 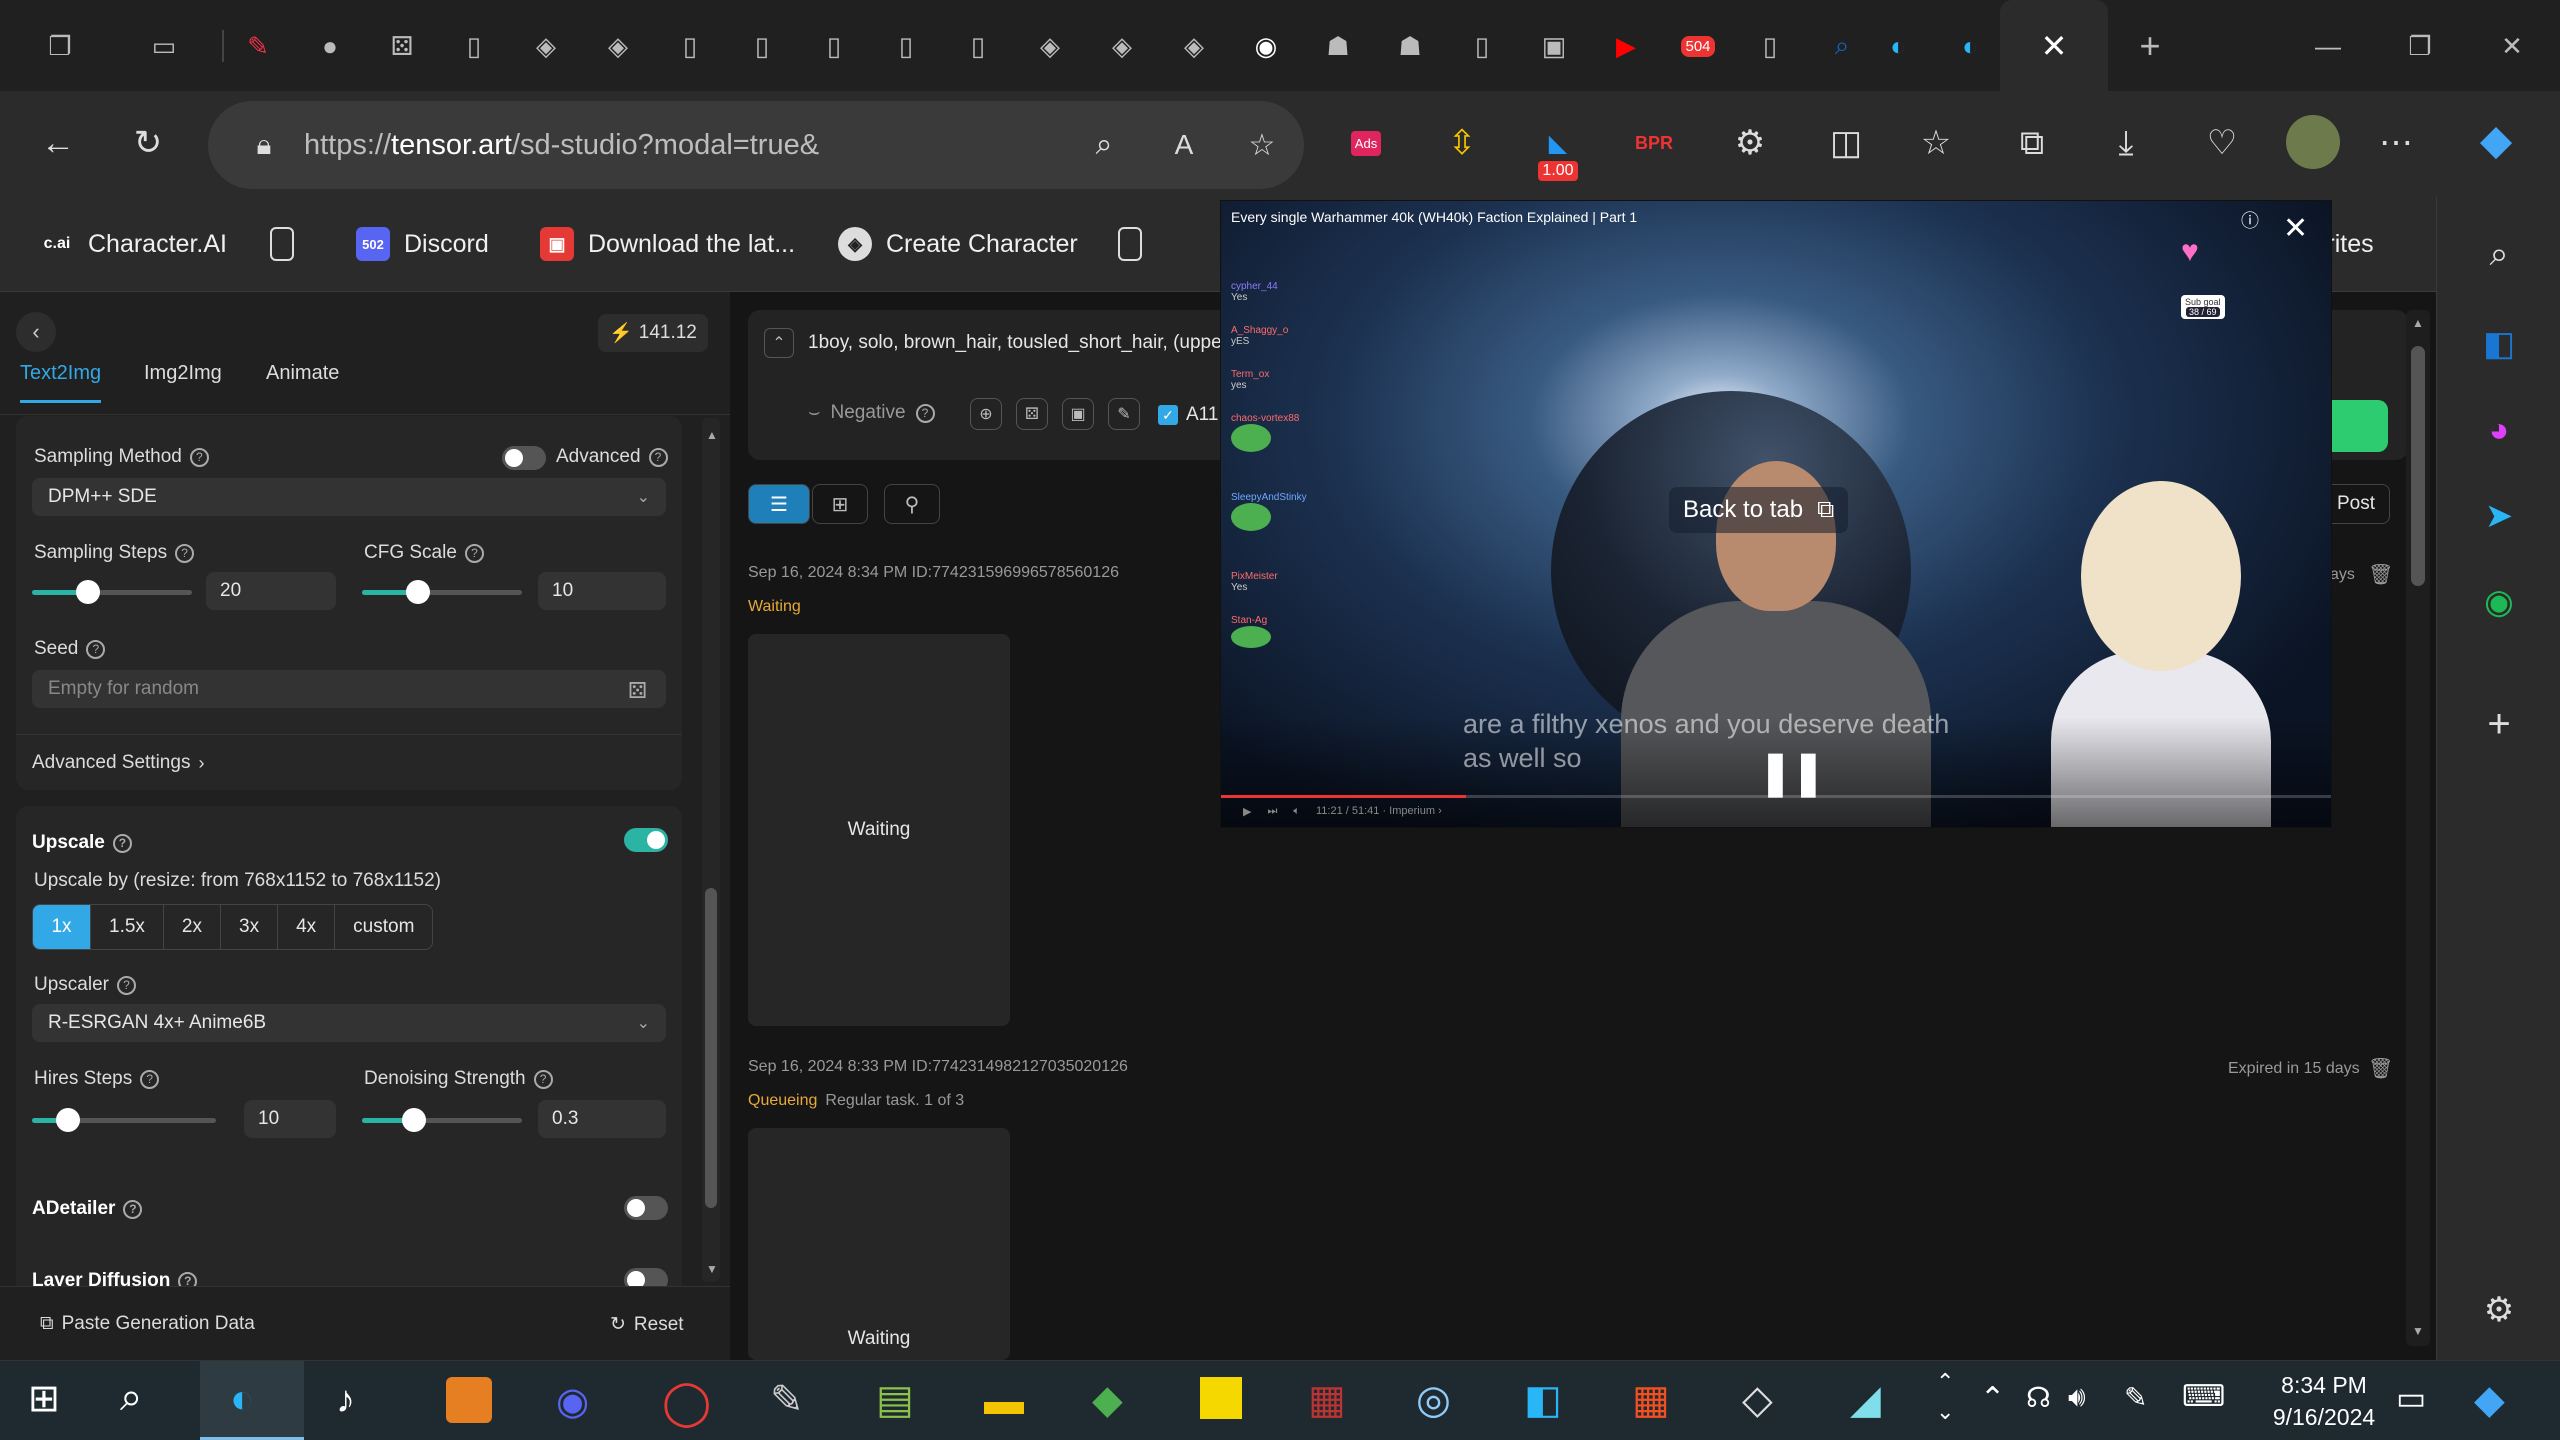 I want to click on tab-discord-icon: 504, so click(x=1698, y=46).